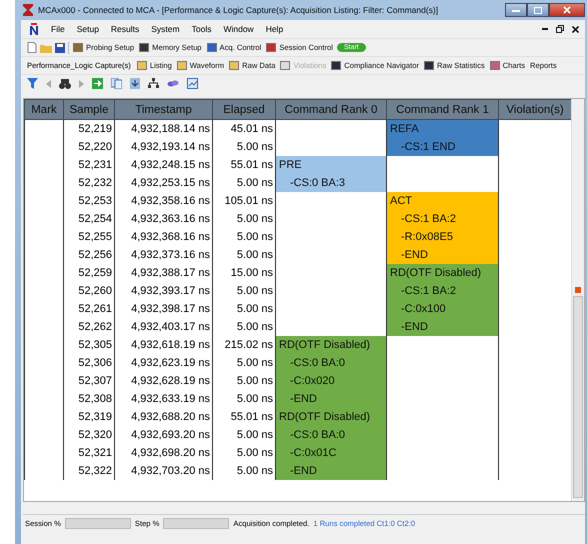 This screenshot has height=544, width=587. Describe the element at coordinates (331, 381) in the screenshot. I see `command-cell: -C:0x020` at that location.